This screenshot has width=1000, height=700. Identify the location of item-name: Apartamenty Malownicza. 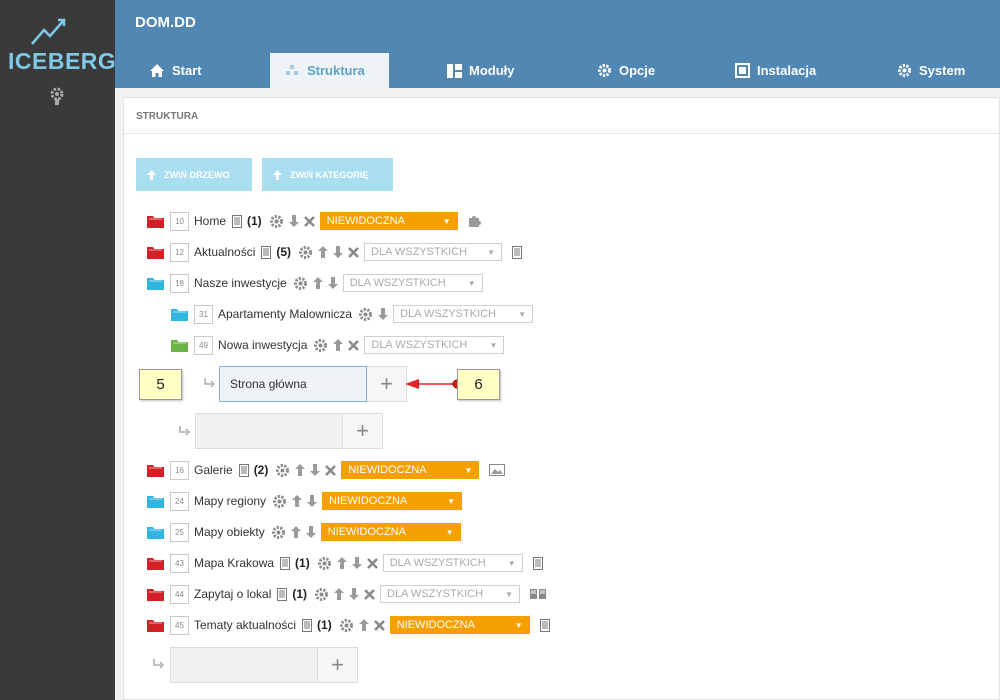
(285, 314).